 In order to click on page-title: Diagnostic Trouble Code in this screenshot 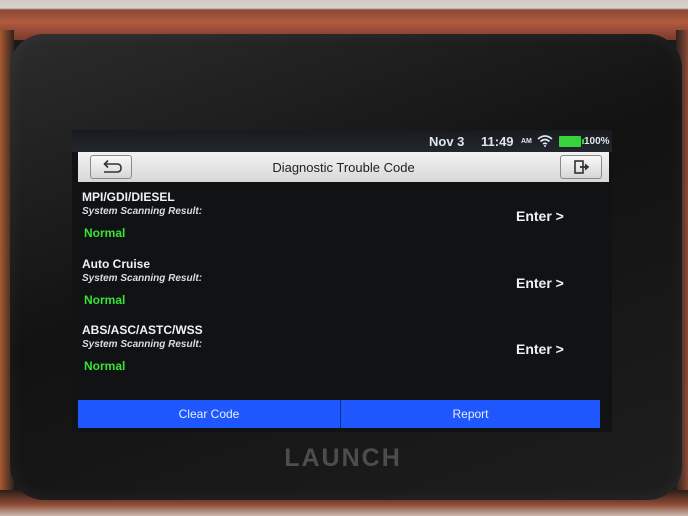, I will do `click(343, 167)`.